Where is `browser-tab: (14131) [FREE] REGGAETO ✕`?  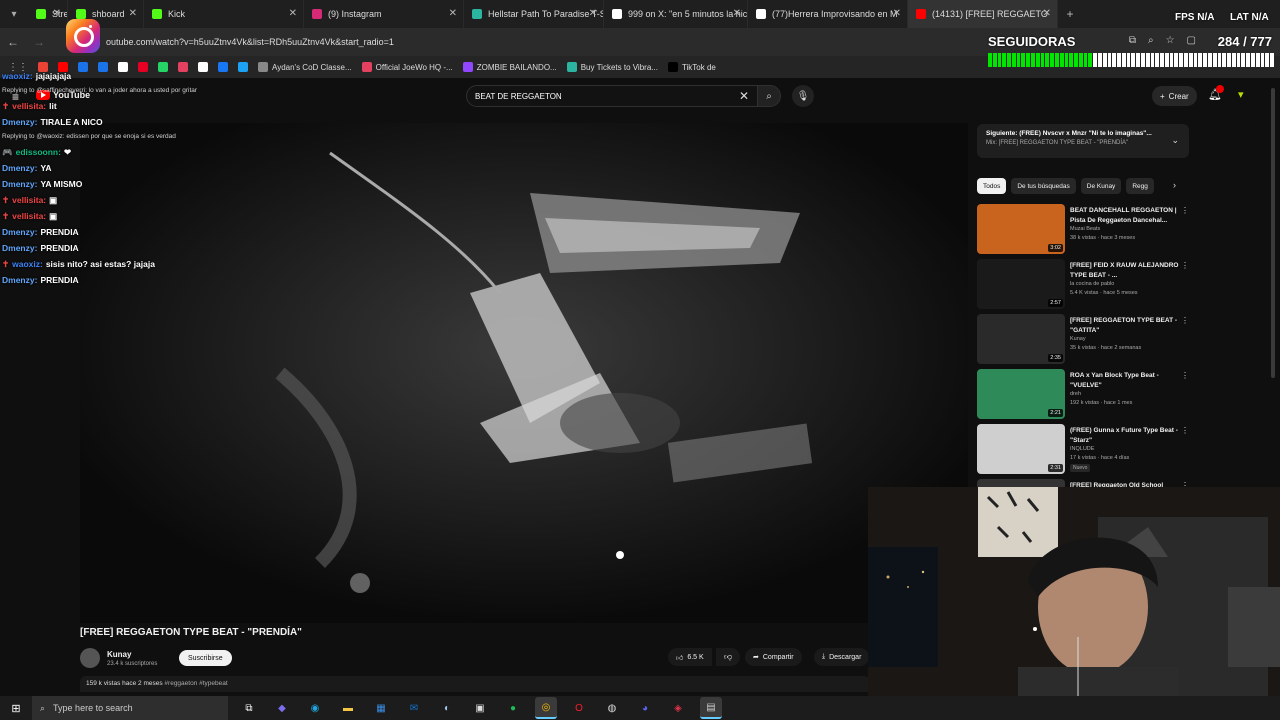
browser-tab: (14131) [FREE] REGGAETO ✕ is located at coordinates (983, 14).